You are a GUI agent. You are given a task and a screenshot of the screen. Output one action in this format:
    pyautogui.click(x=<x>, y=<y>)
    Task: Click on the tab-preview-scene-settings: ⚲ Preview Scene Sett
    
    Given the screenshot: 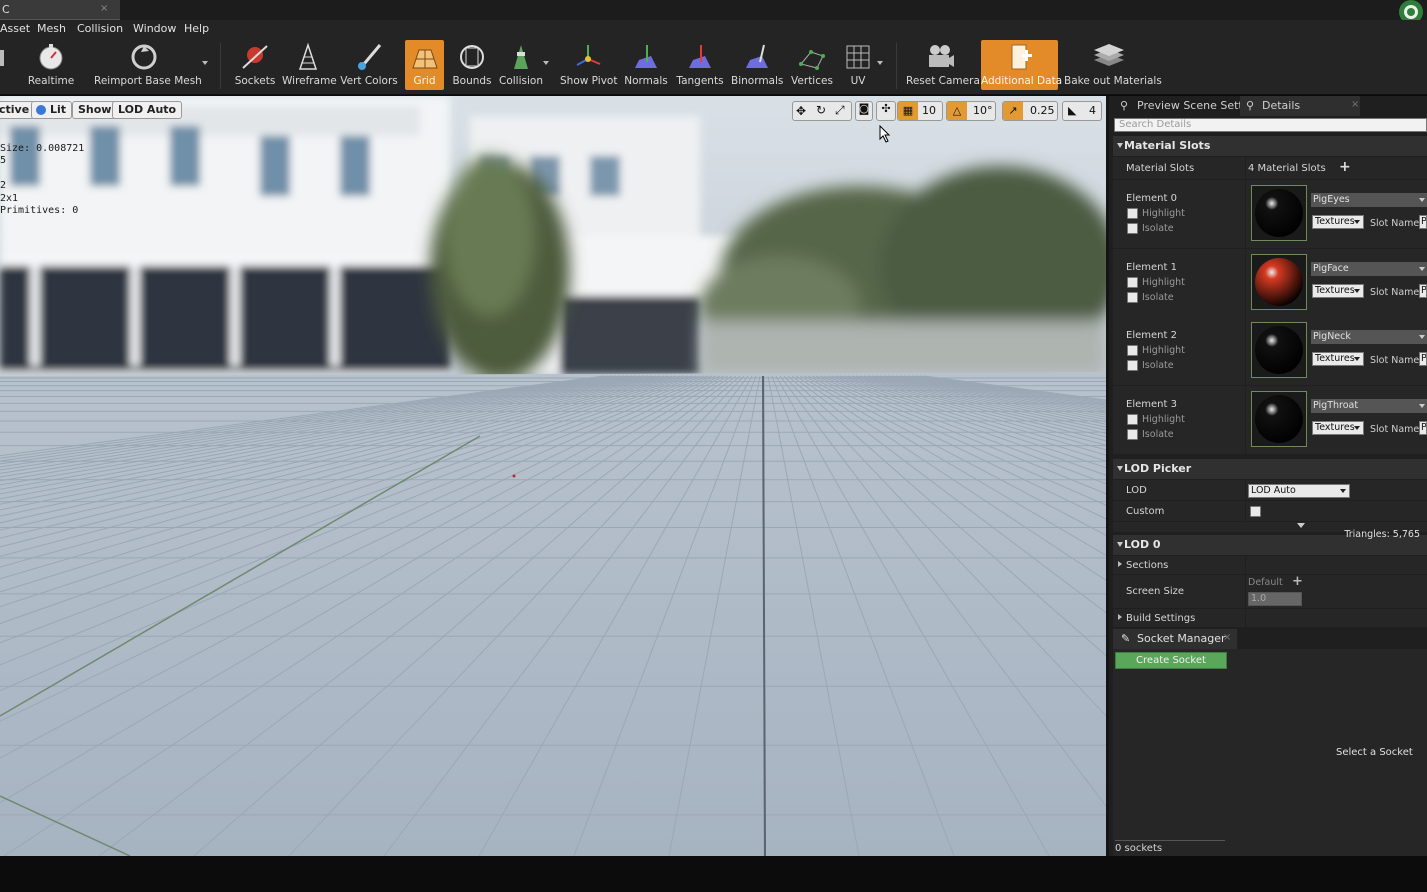 What is the action you would take?
    pyautogui.click(x=1178, y=106)
    